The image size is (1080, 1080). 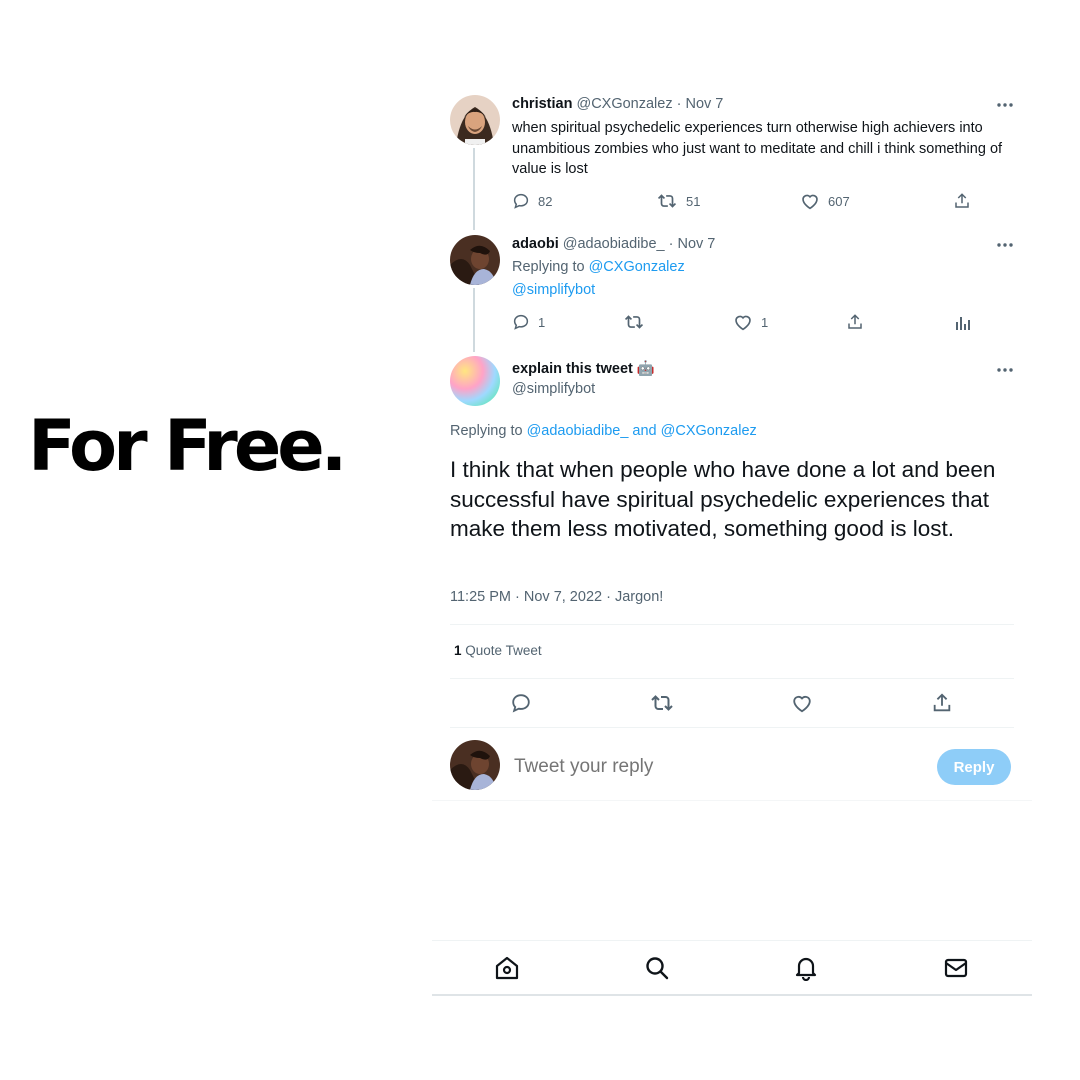 I want to click on like-action: 1, so click(x=750, y=322).